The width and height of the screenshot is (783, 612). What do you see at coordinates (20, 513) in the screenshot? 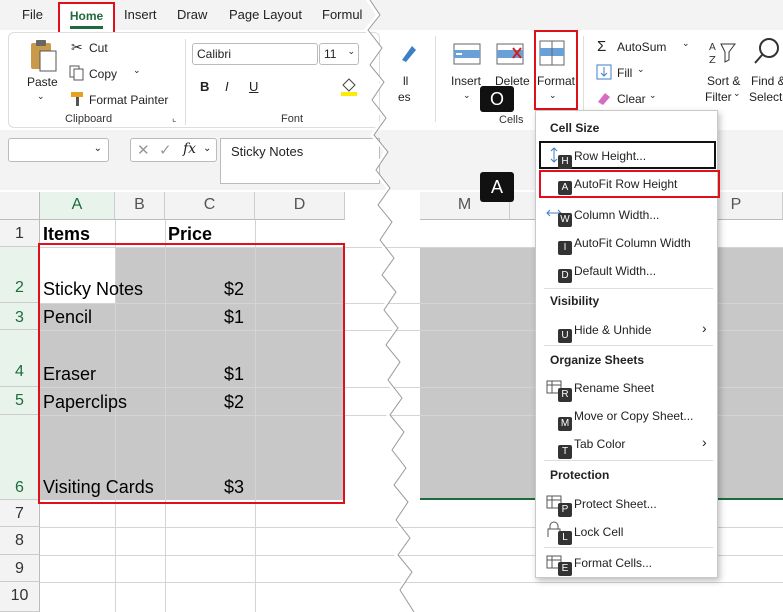
I see `row-header-7: 7` at bounding box center [20, 513].